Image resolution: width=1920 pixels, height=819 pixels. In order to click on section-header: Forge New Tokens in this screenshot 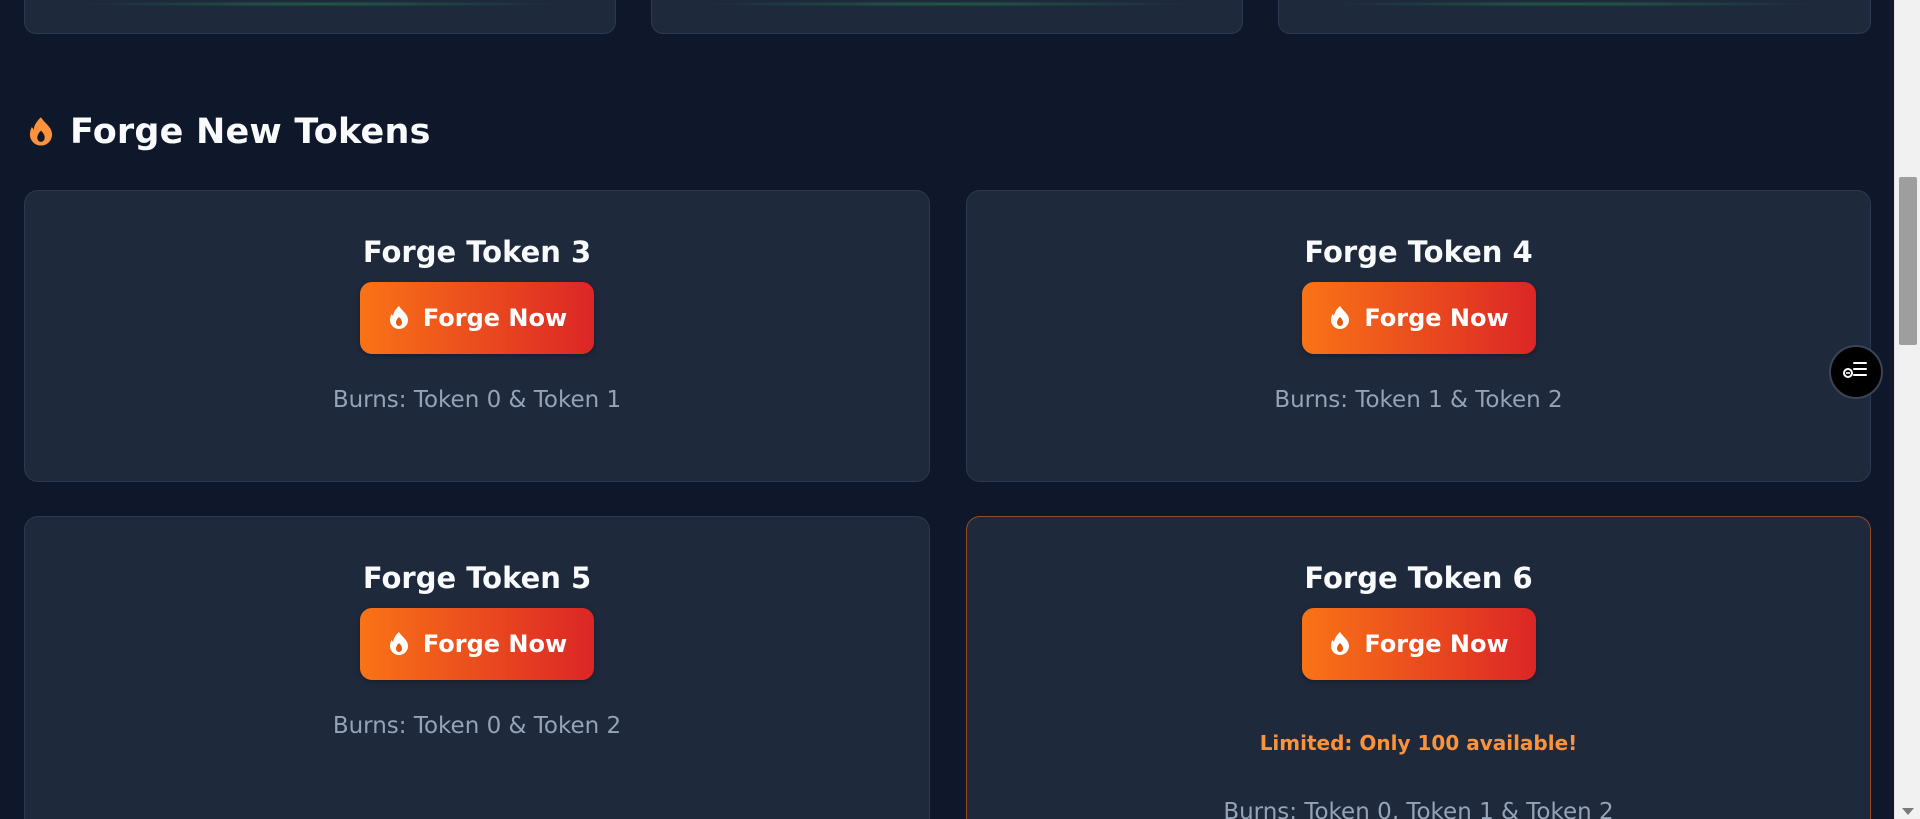, I will do `click(228, 132)`.